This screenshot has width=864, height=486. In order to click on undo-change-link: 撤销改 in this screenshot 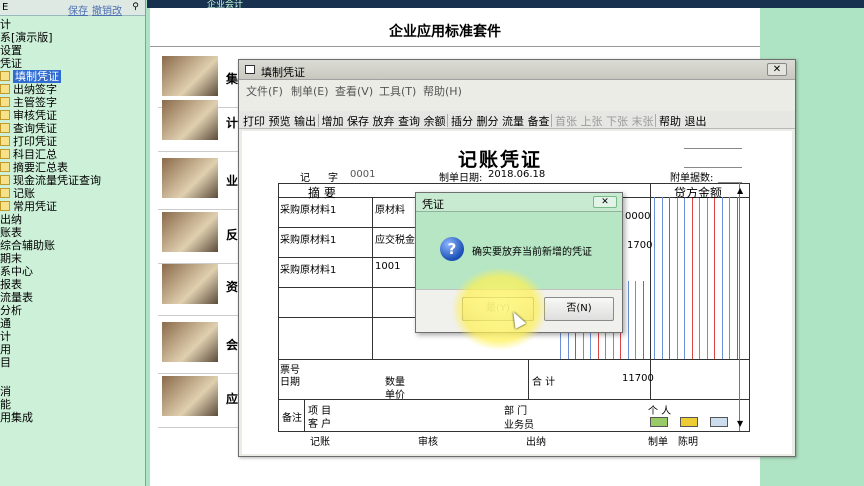, I will do `click(107, 9)`.